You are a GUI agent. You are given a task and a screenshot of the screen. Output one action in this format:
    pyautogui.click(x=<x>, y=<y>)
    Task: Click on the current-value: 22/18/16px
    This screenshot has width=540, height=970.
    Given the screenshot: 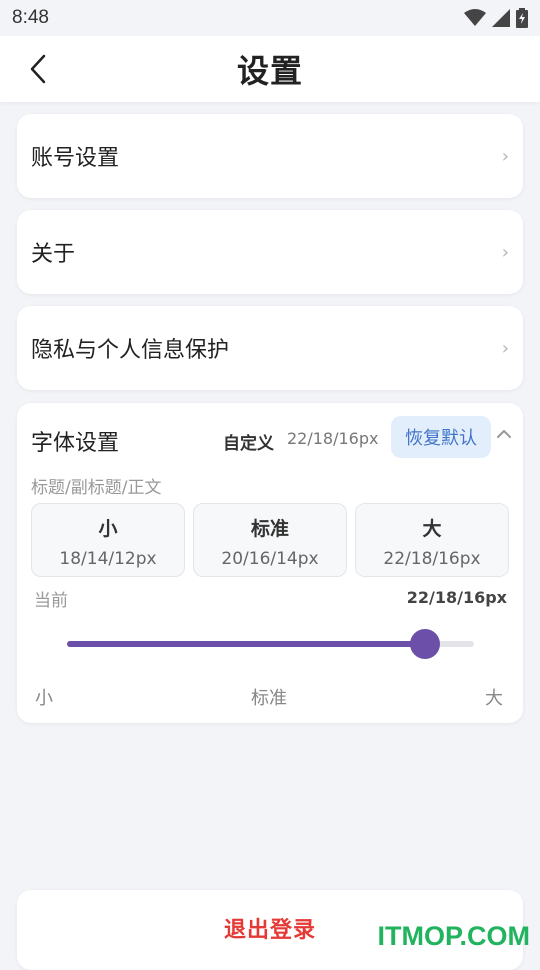 What is the action you would take?
    pyautogui.click(x=457, y=597)
    